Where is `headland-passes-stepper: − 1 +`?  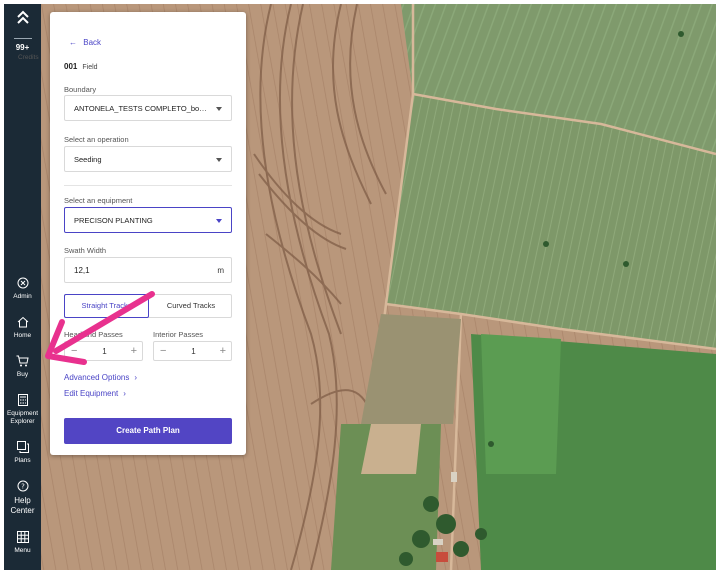 headland-passes-stepper: − 1 + is located at coordinates (103, 351).